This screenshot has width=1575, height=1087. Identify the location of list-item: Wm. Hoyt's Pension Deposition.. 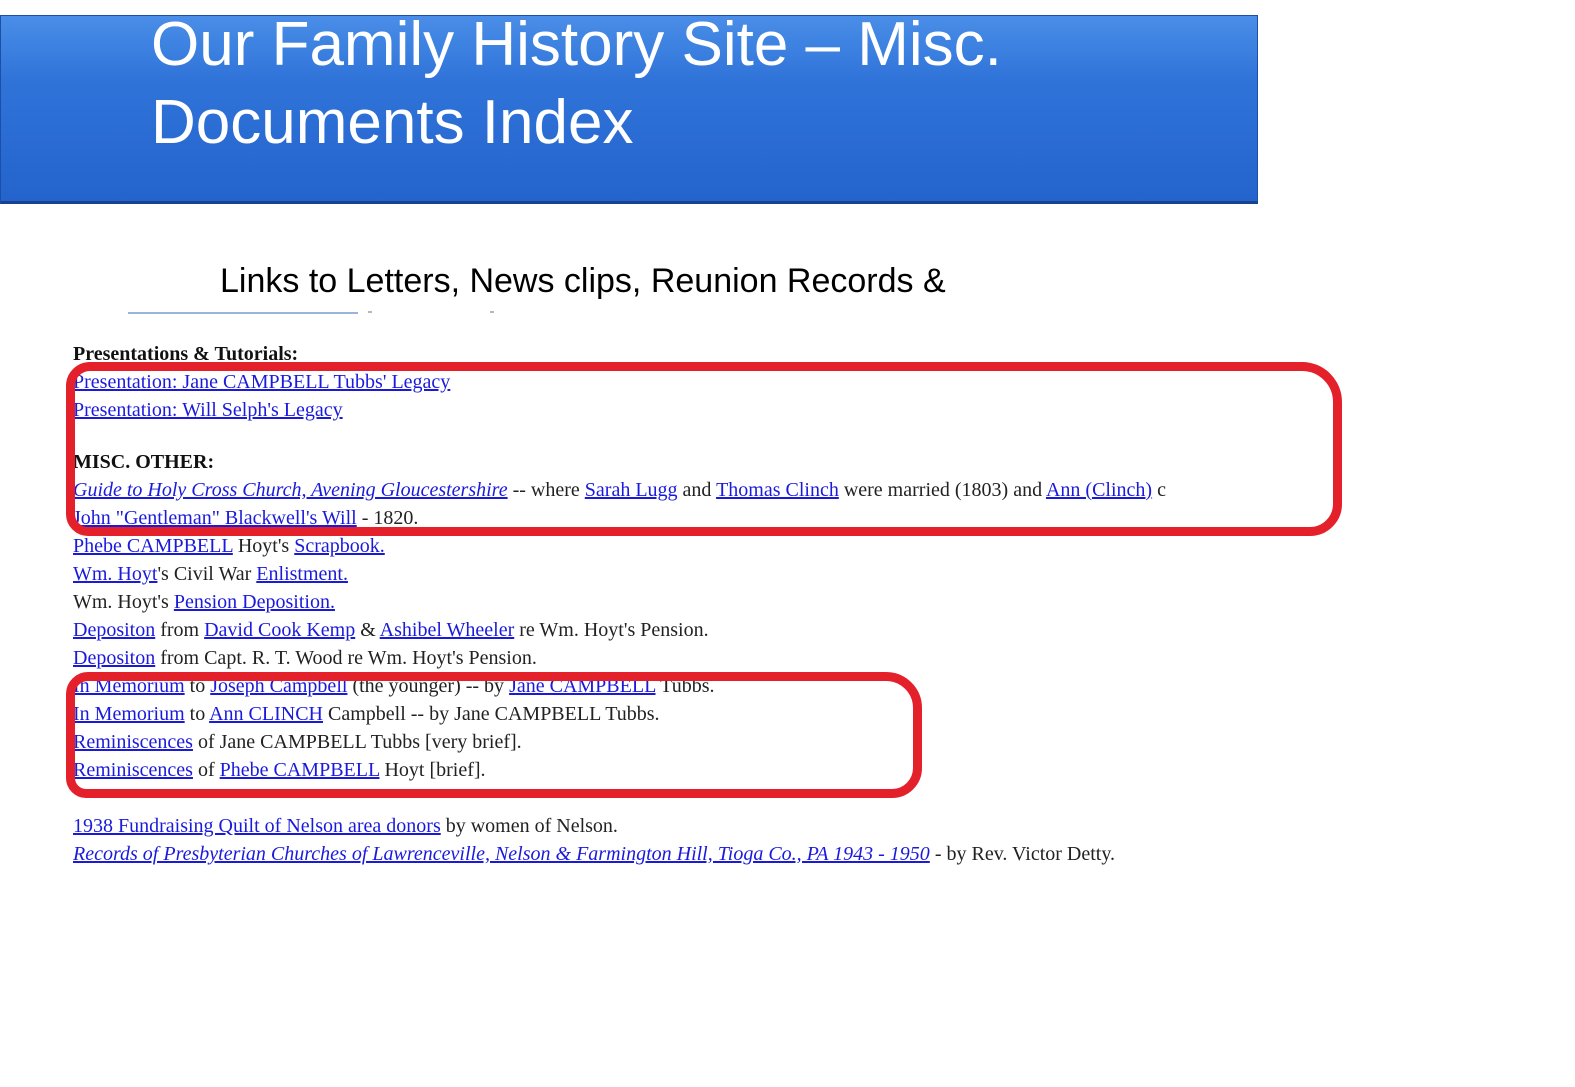
(204, 602).